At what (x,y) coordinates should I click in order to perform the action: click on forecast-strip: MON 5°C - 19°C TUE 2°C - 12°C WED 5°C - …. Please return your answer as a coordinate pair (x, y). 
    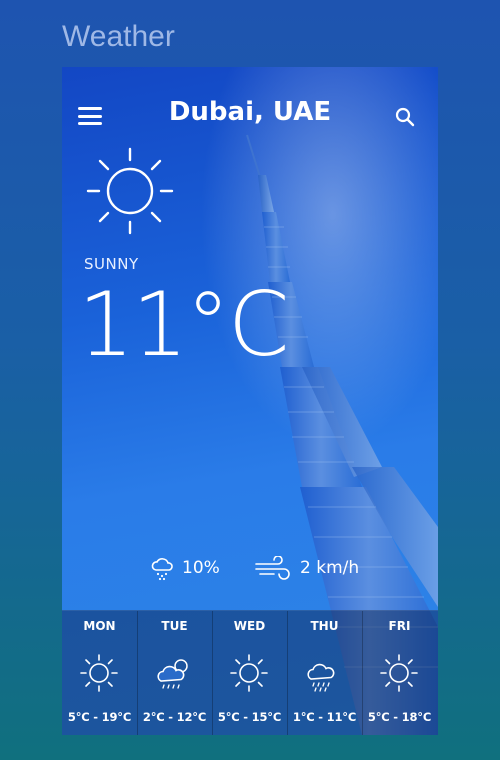
    Looking at the image, I should click on (250, 672).